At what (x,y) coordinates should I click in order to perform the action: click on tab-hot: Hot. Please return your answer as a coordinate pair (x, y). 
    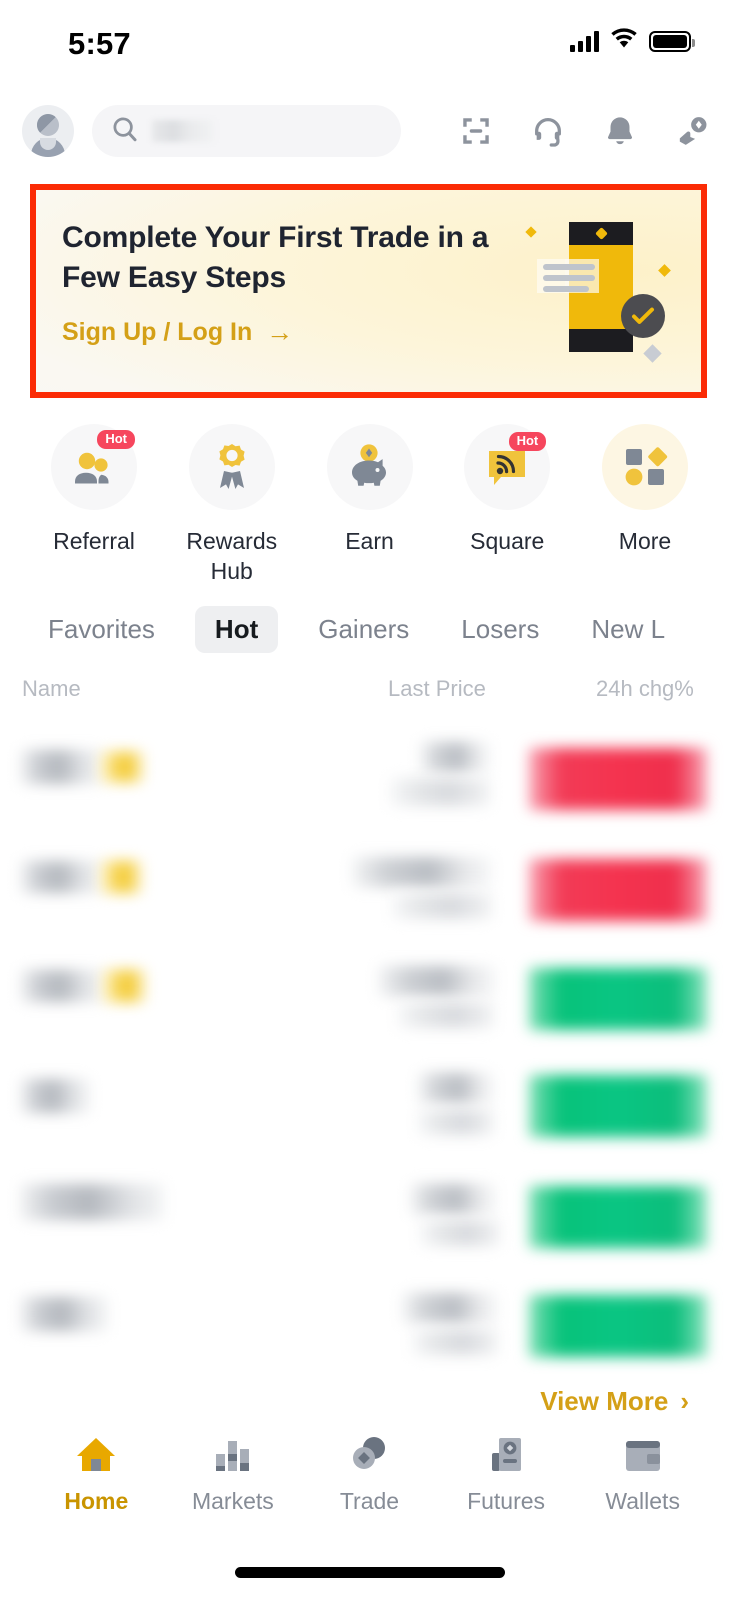
    Looking at the image, I should click on (236, 629).